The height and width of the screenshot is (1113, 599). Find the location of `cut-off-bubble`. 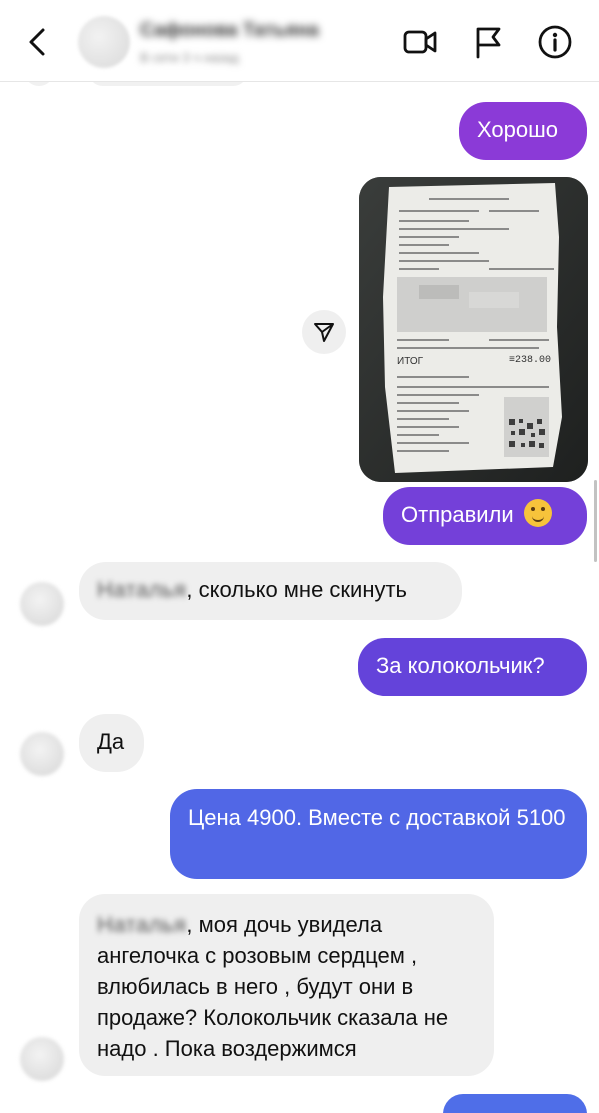

cut-off-bubble is located at coordinates (515, 1103).